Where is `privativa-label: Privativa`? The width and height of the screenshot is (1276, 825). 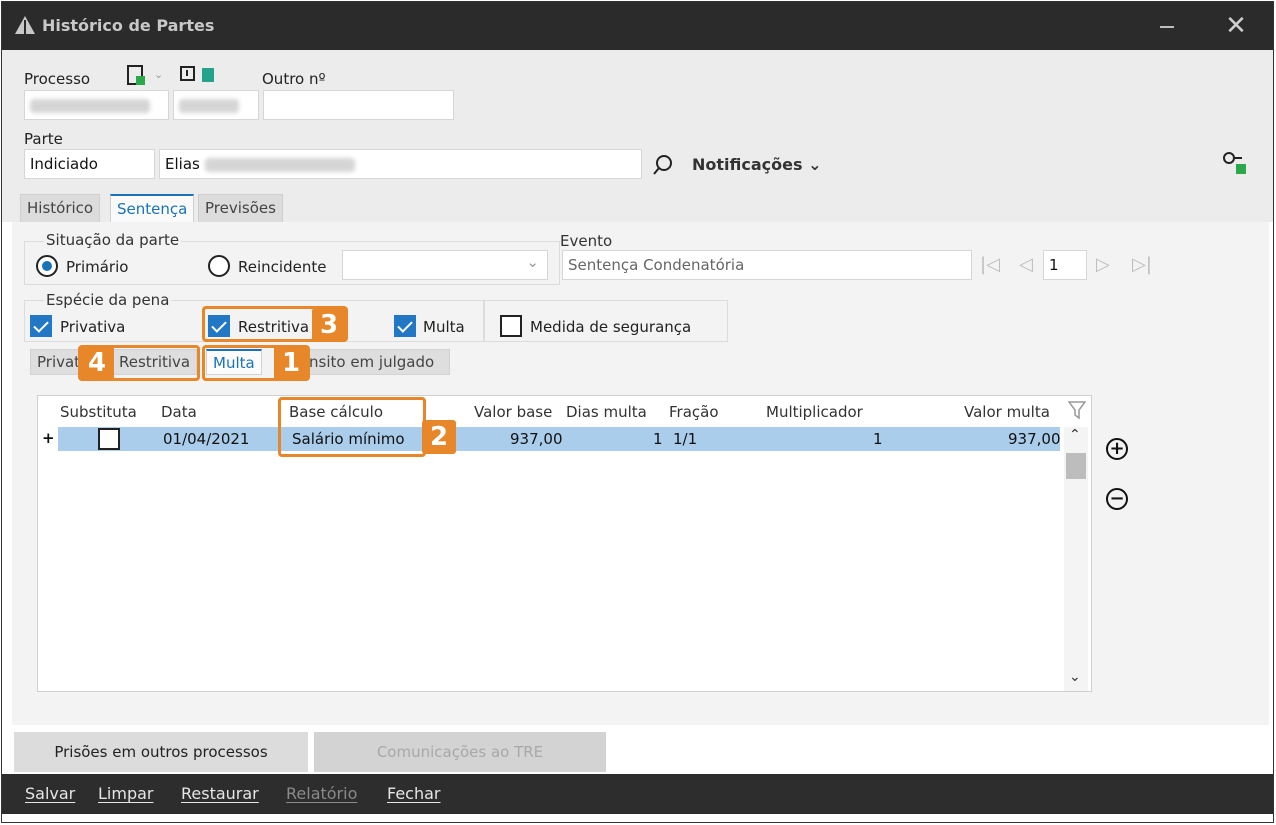 privativa-label: Privativa is located at coordinates (93, 327).